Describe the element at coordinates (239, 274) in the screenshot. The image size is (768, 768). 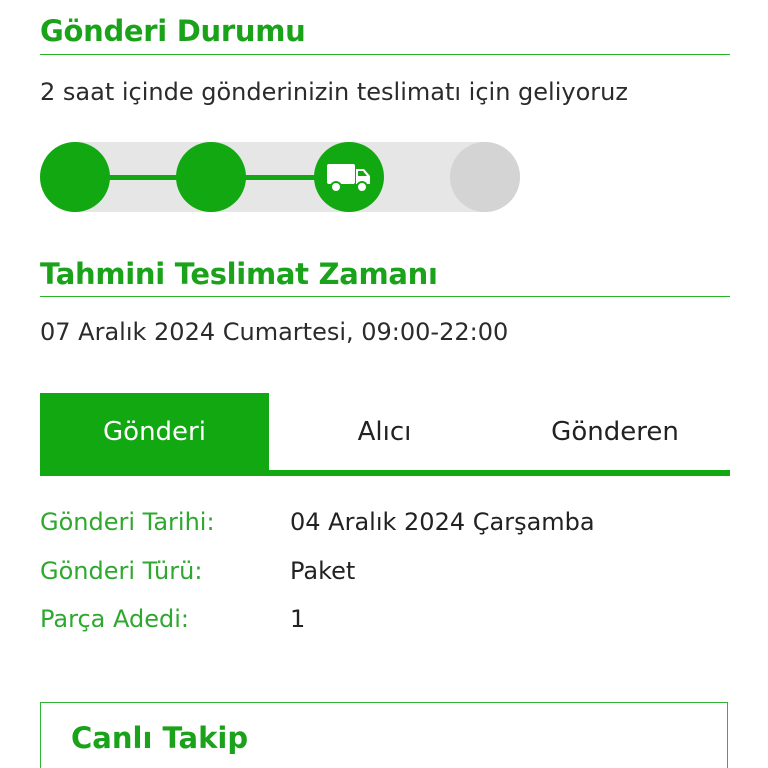
I see `estimated-delivery-title: Tahmini Teslimat Zamanı` at that location.